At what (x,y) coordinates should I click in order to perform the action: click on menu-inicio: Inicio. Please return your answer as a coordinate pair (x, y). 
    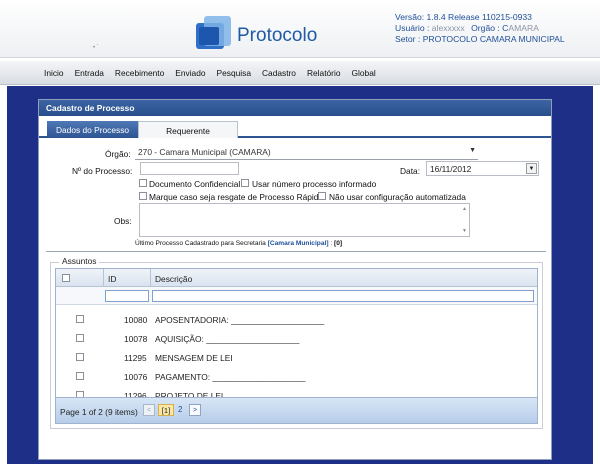
    Looking at the image, I should click on (54, 73).